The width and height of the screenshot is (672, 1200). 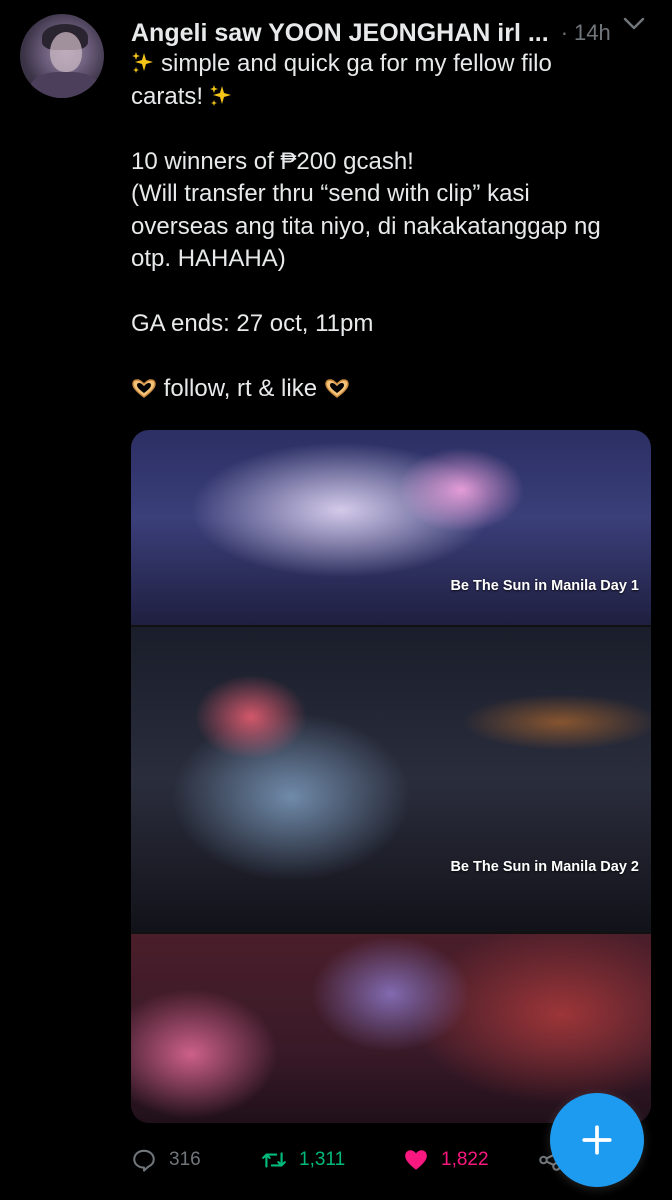 I want to click on like-count: 1,822, so click(x=465, y=1159).